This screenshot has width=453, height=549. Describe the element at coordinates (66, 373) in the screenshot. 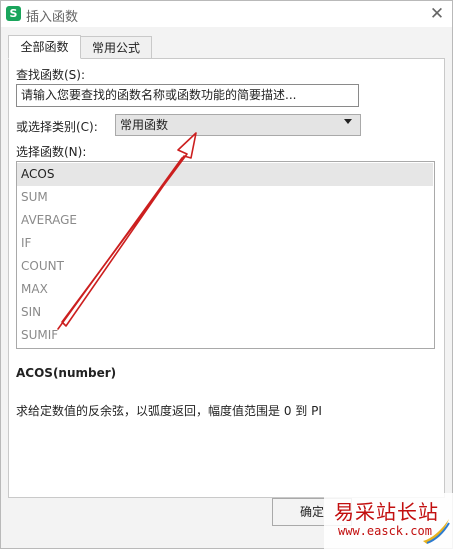

I see `function-signature: ACOS(number)` at that location.